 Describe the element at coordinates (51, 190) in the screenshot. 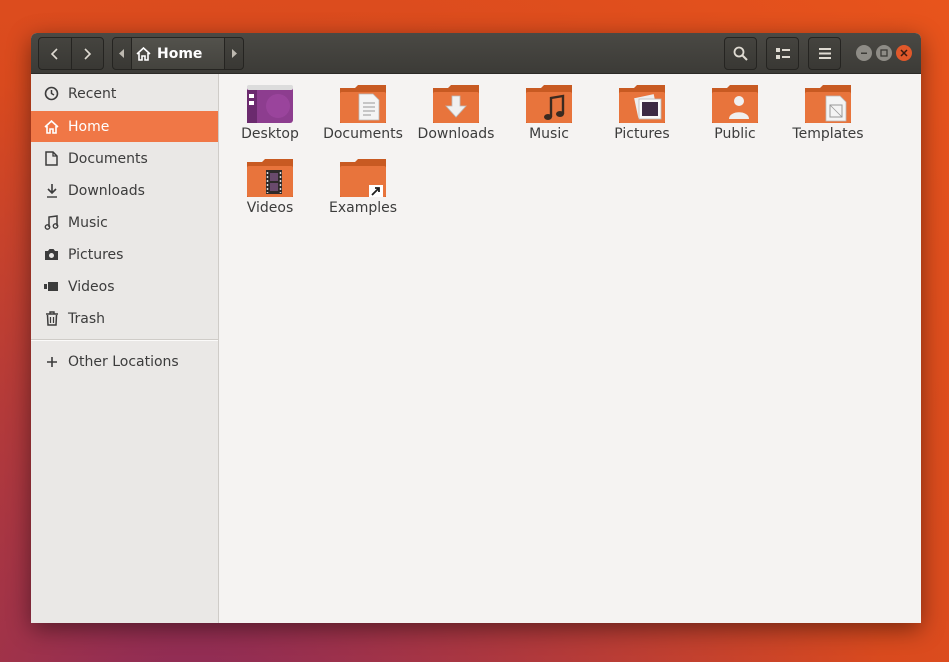

I see `download-icon` at that location.